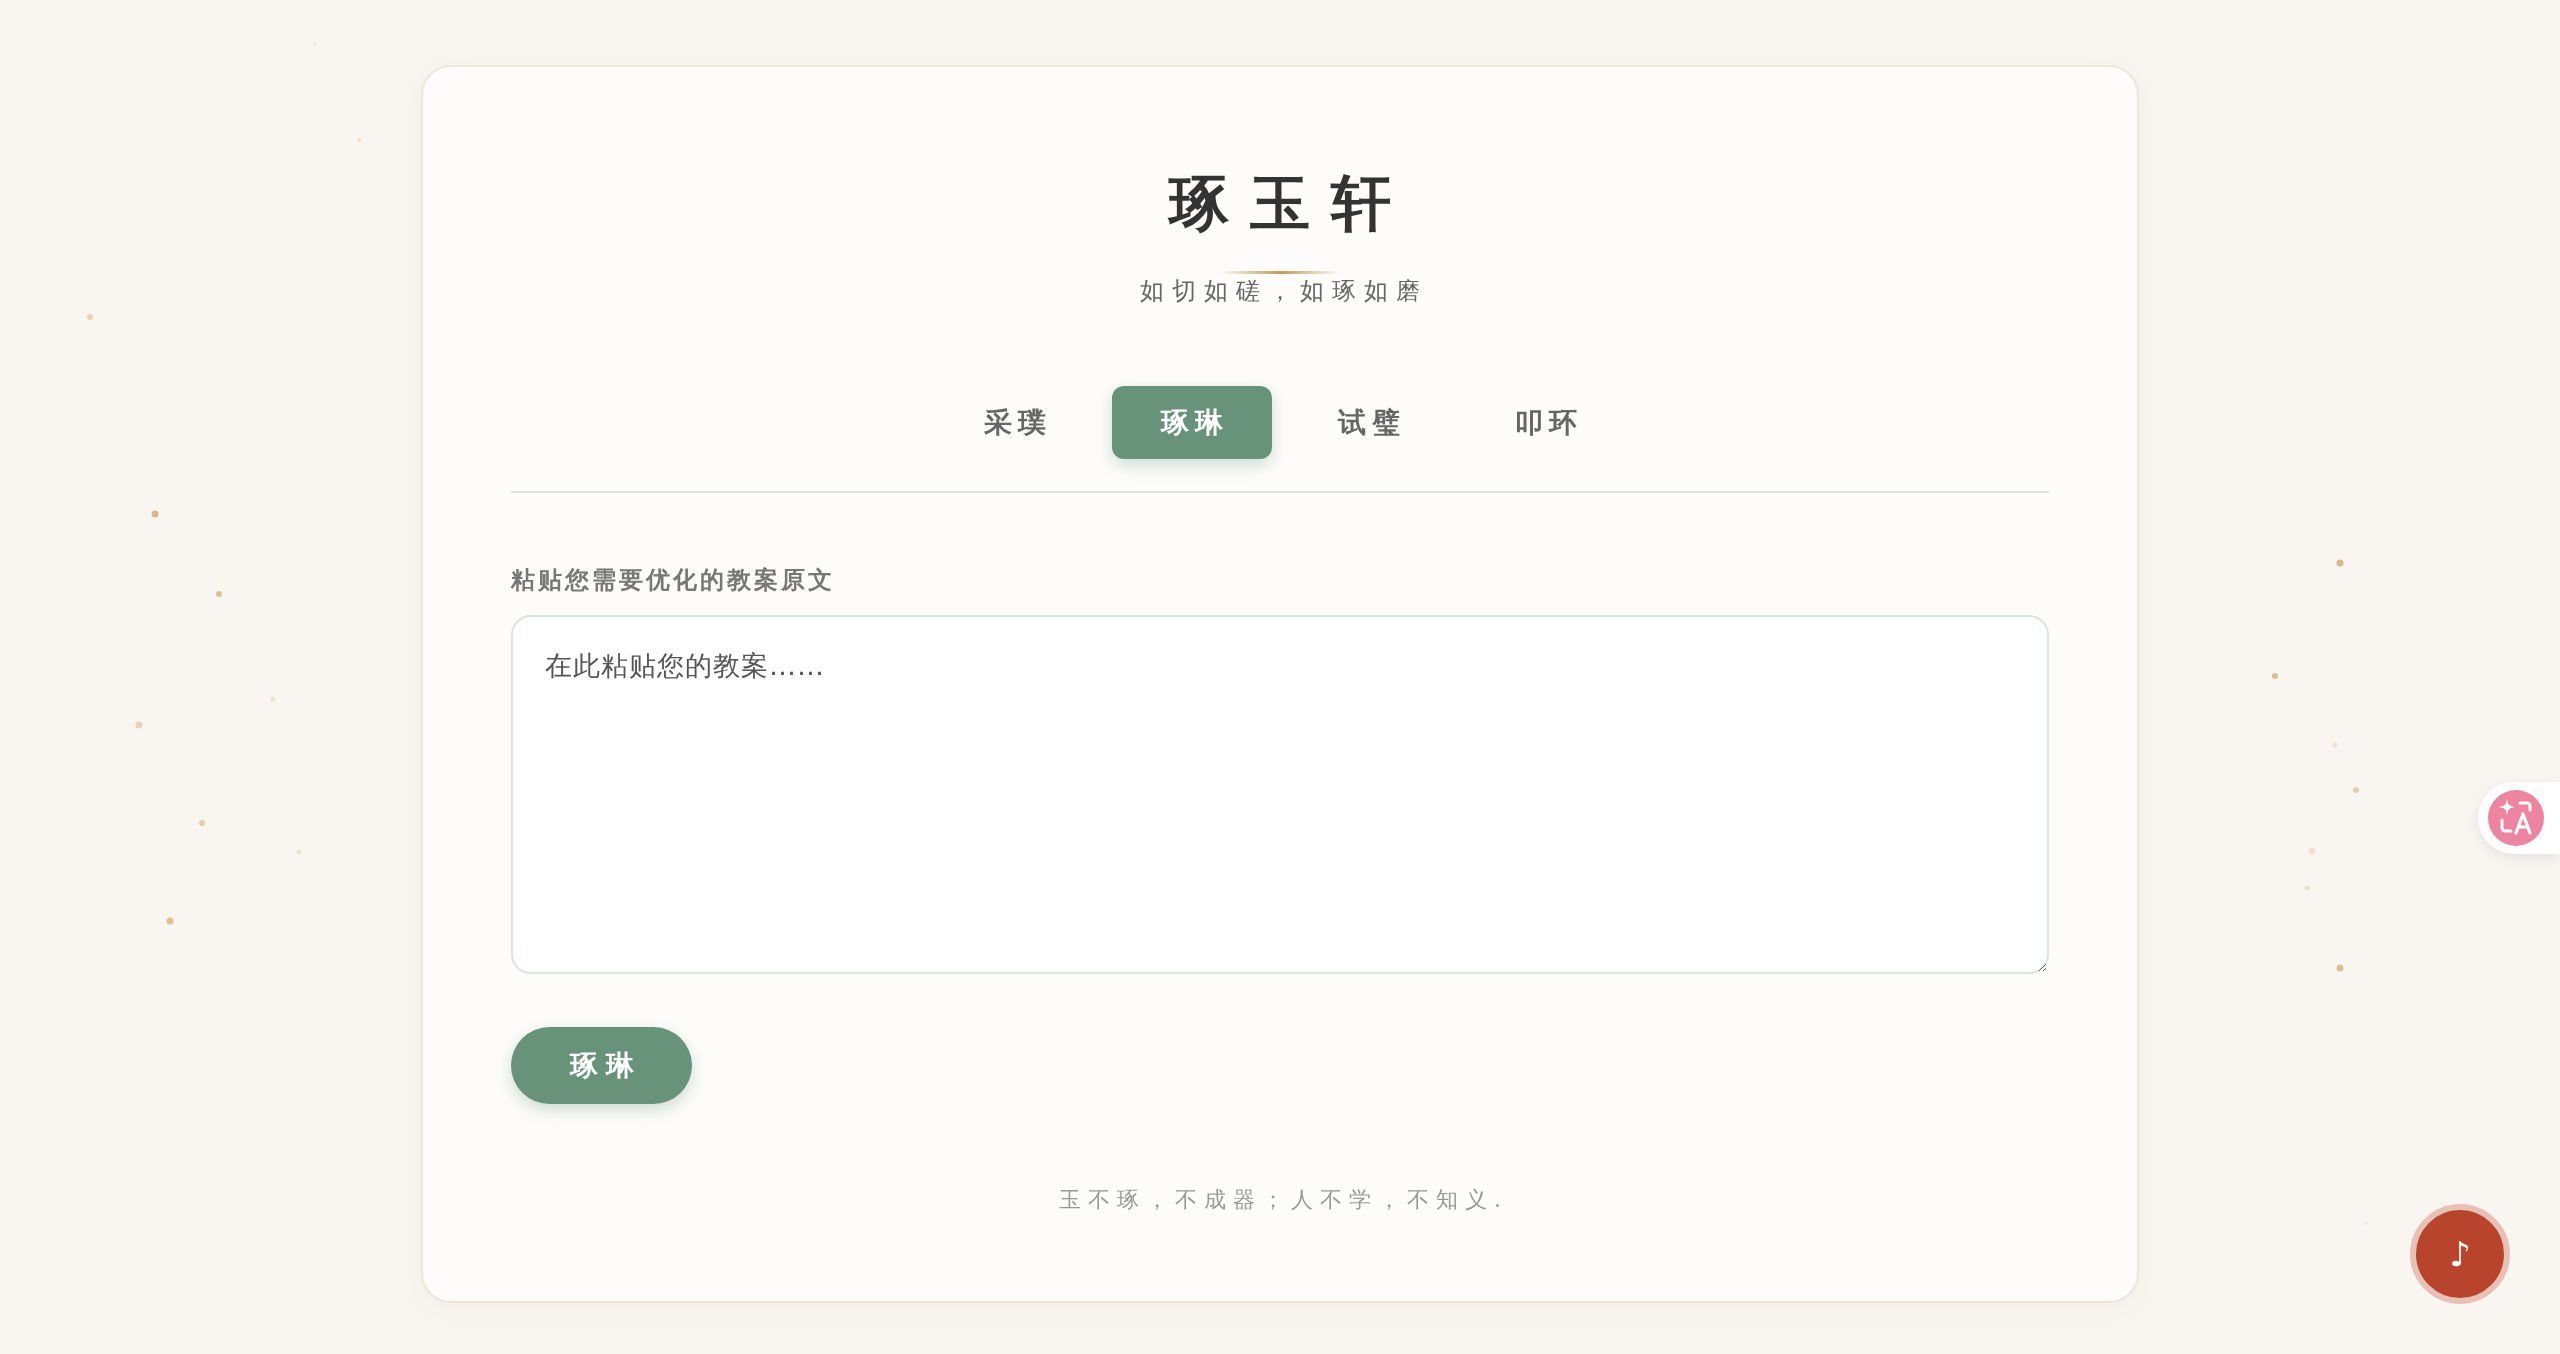 This screenshot has width=2560, height=1354. What do you see at coordinates (1368, 422) in the screenshot?
I see `tab: 试璧` at bounding box center [1368, 422].